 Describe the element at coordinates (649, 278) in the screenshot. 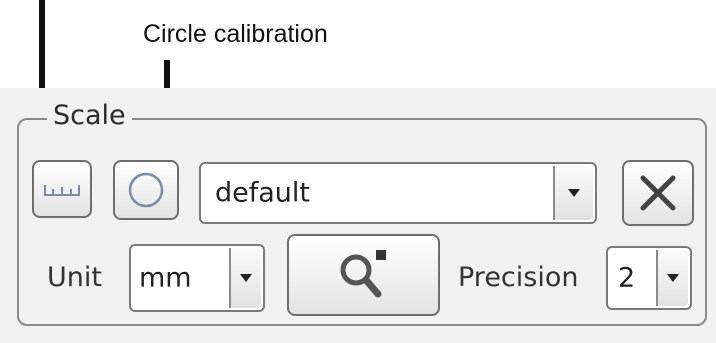

I see `precision-combo: 2` at that location.